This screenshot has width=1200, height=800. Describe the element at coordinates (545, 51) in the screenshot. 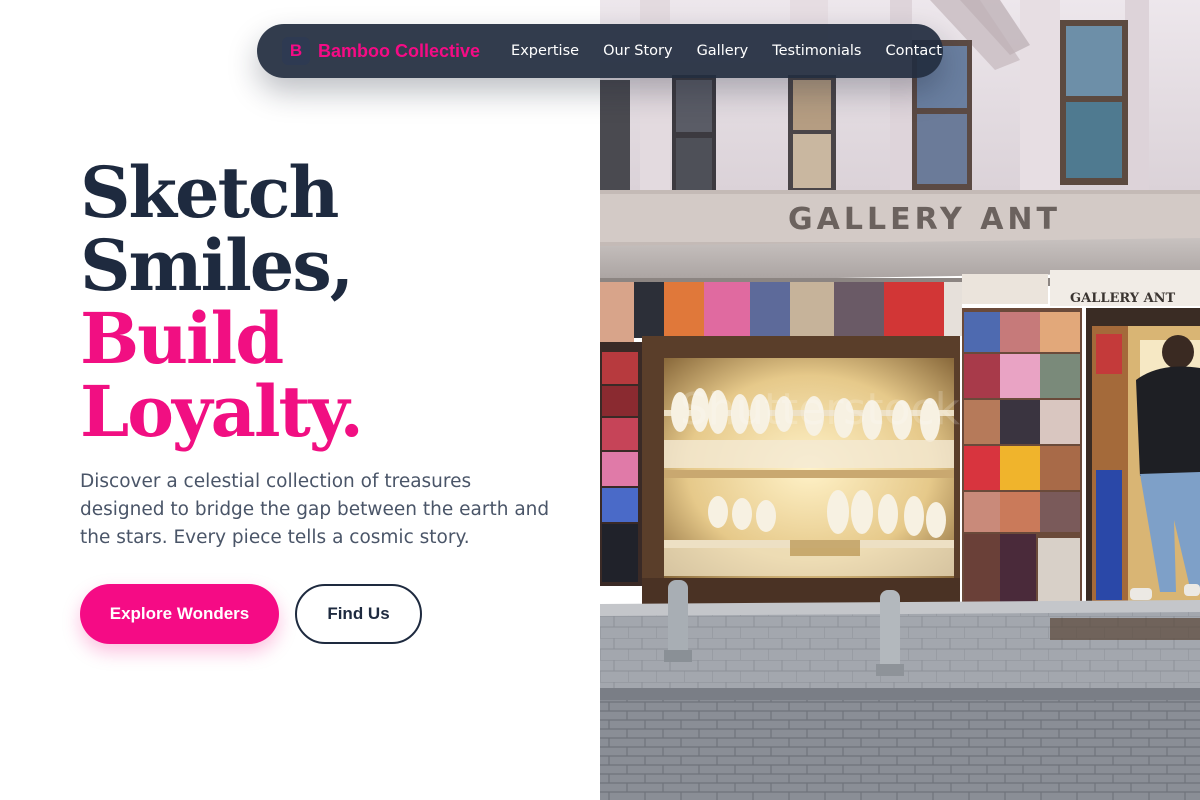

I see `nav-link-expertise: Expertise` at that location.